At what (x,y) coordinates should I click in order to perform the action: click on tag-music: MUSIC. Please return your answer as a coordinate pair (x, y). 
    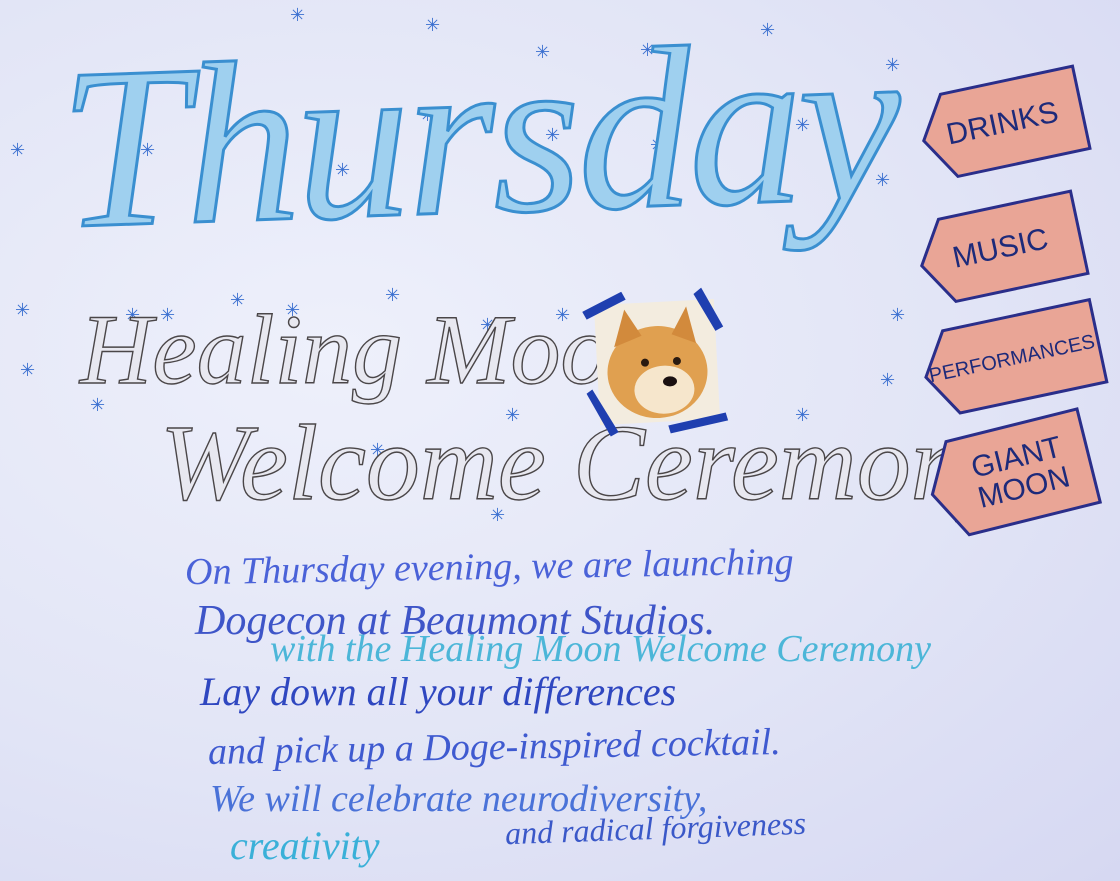
    Looking at the image, I should click on (1001, 249).